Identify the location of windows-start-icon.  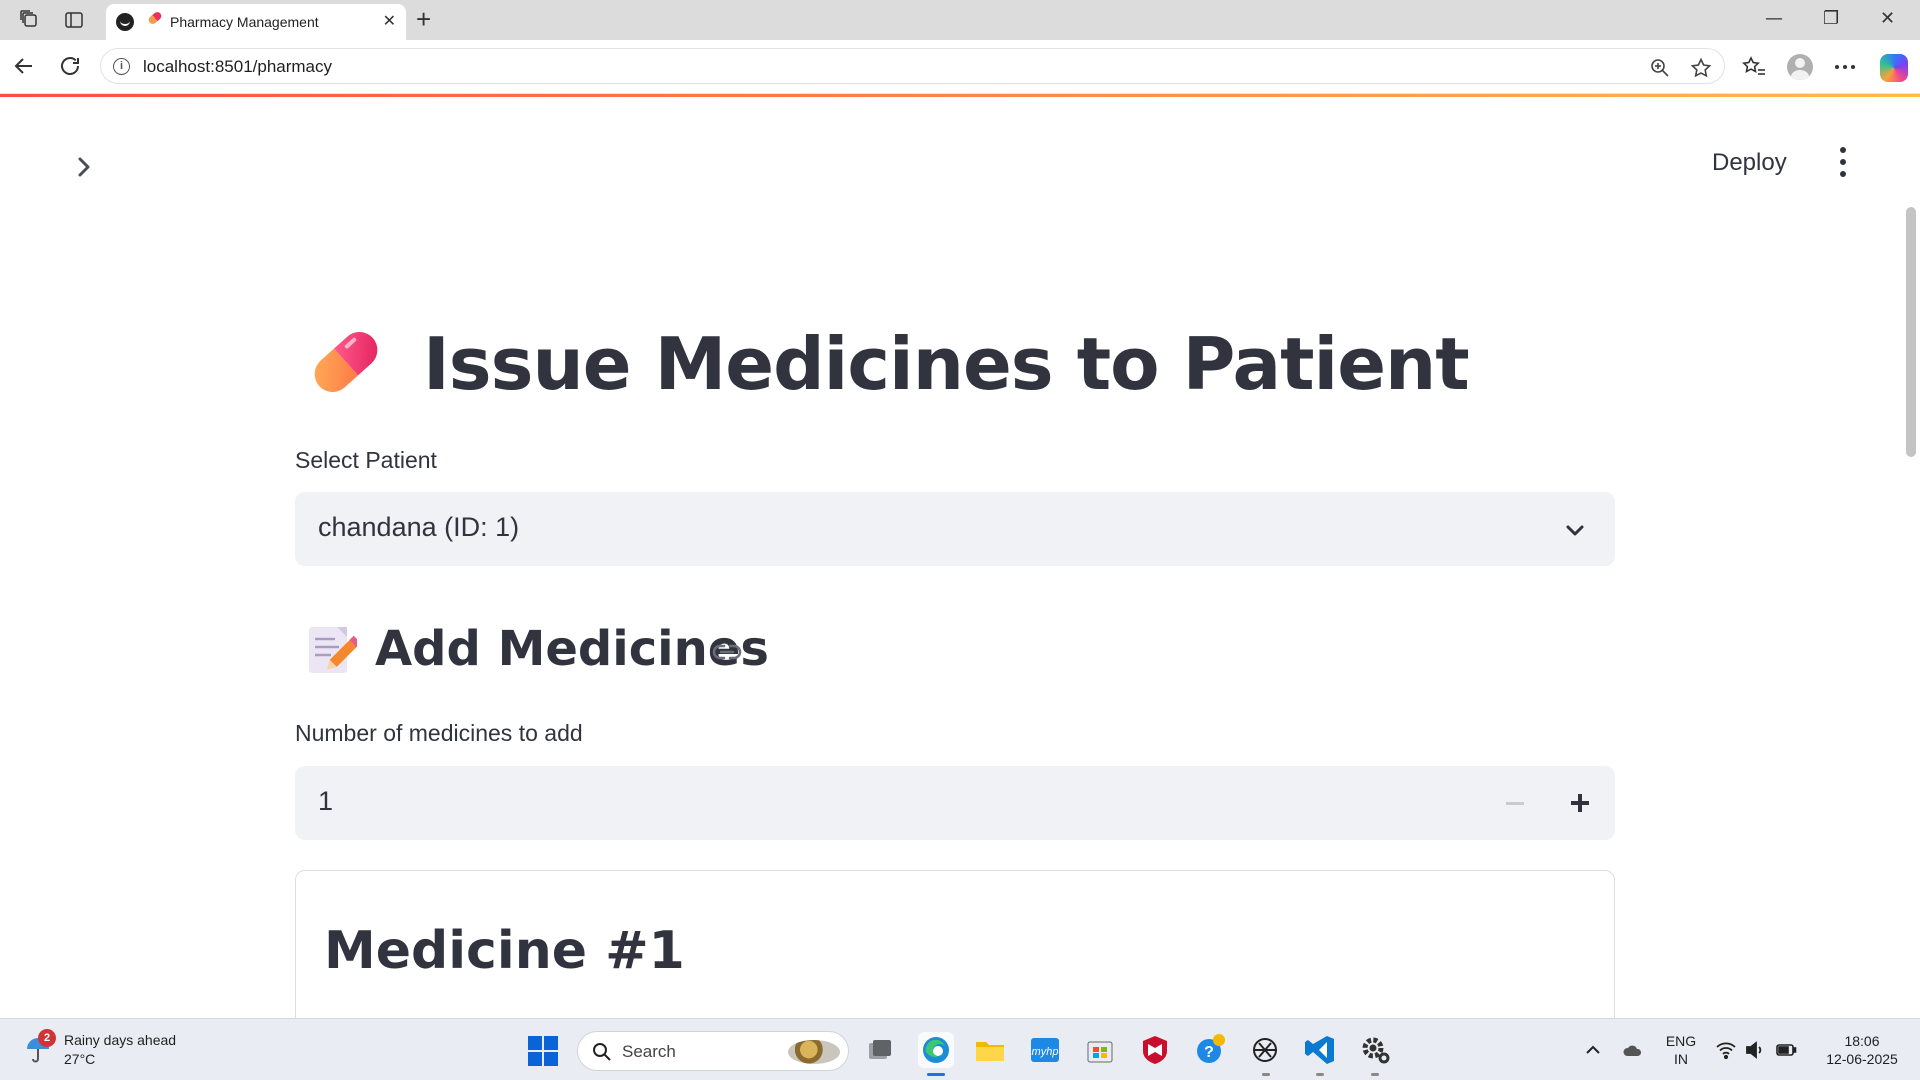
(543, 1051).